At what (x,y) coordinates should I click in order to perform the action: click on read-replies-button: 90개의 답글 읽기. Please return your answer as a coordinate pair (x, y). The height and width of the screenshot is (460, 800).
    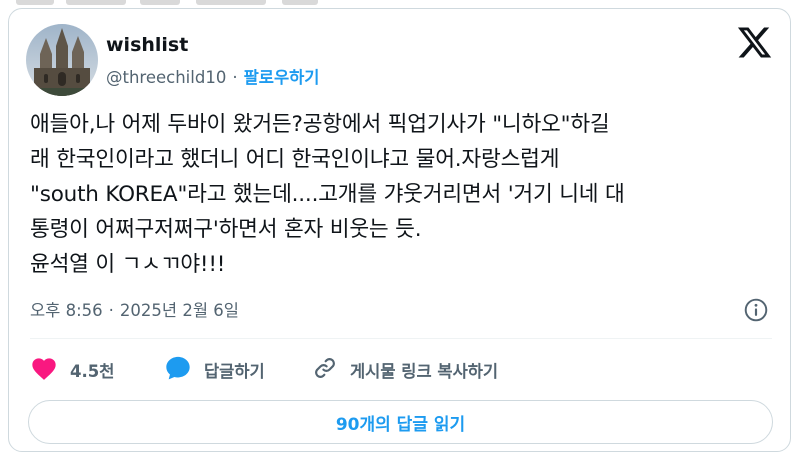
    Looking at the image, I should click on (400, 422).